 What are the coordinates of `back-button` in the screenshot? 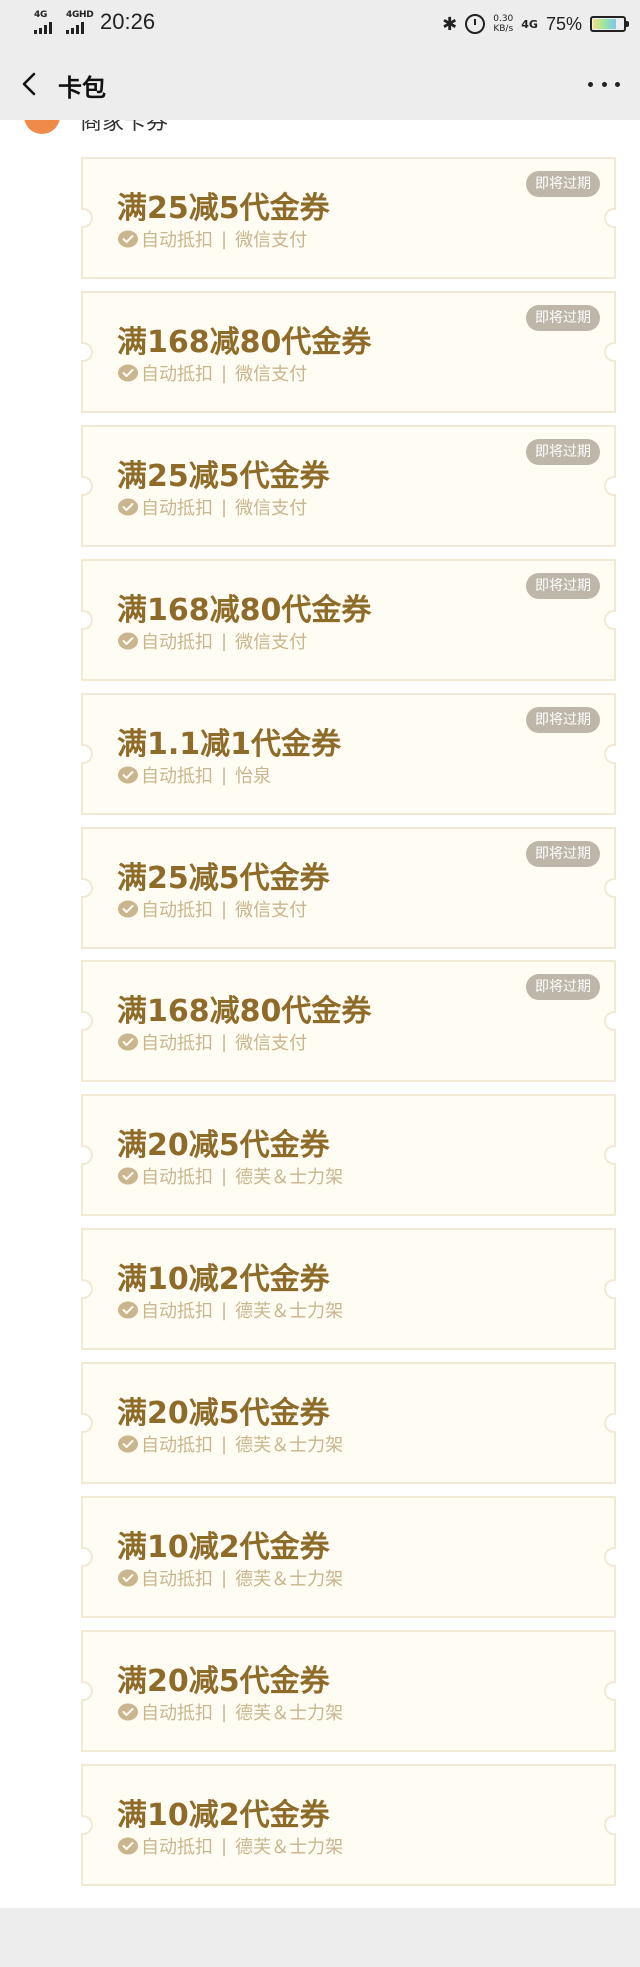 It's located at (30, 84).